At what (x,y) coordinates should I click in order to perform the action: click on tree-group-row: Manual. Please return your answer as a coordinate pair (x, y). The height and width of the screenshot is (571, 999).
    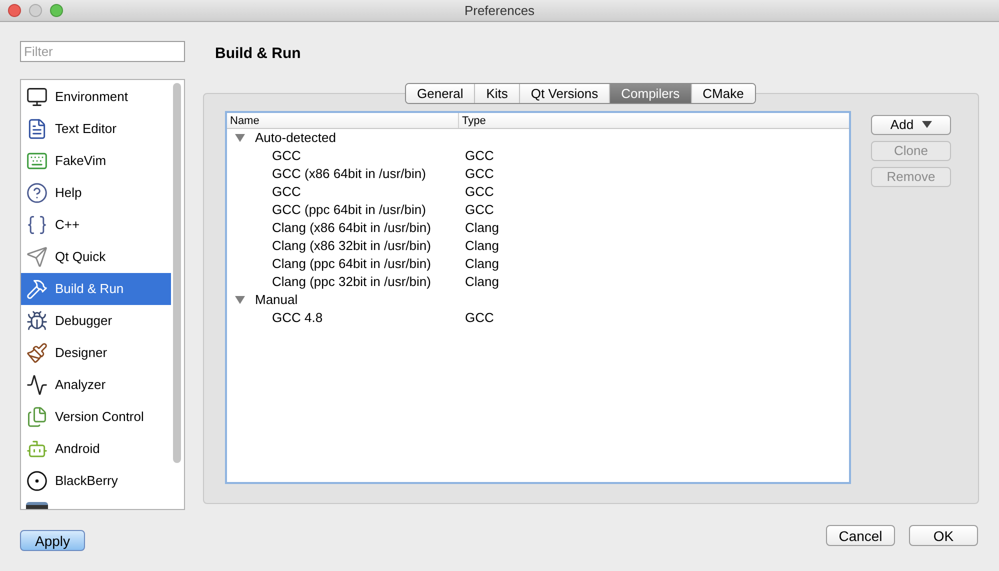
    Looking at the image, I should click on (538, 299).